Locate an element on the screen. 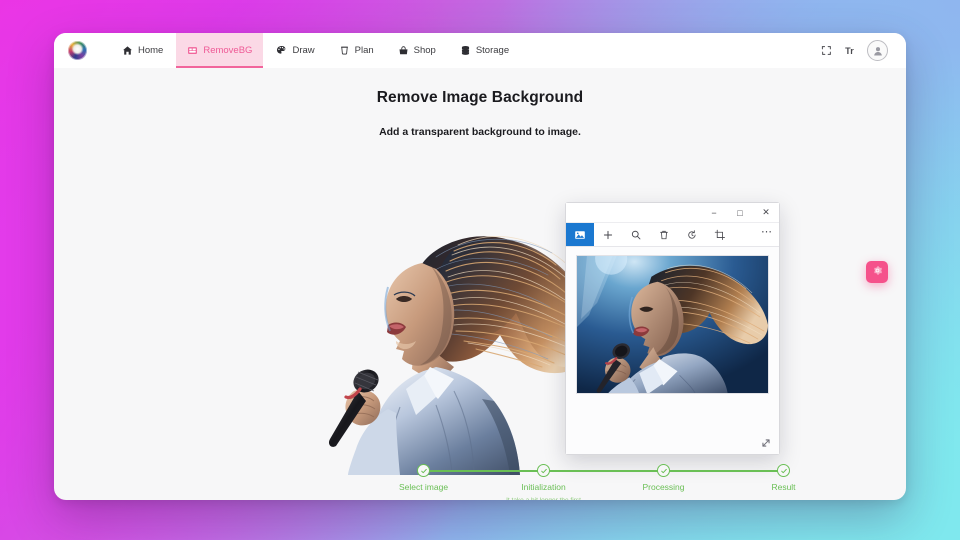  nav-item-home: Home is located at coordinates (142, 50).